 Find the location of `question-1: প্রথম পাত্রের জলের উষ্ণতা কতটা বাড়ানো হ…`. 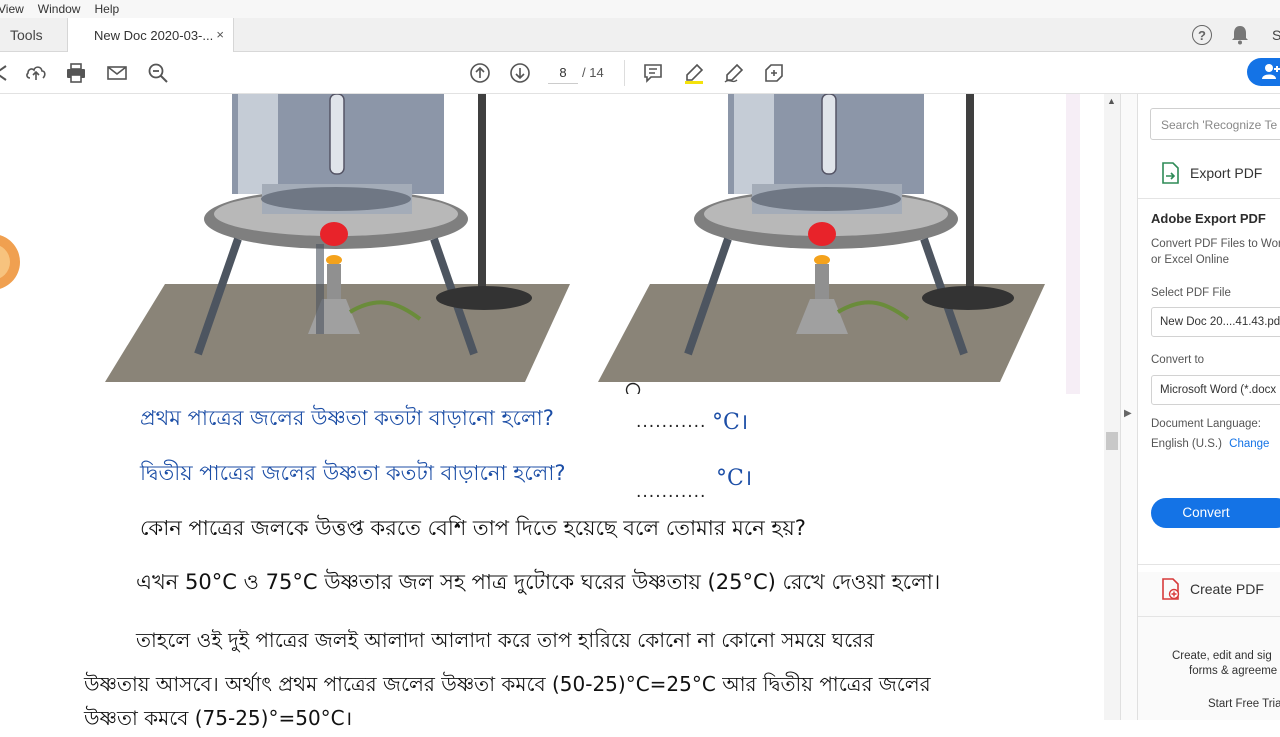

question-1: প্রথম পাত্রের জলের উষ্ণতা কতটা বাড়ানো হ… is located at coordinates (347, 418).